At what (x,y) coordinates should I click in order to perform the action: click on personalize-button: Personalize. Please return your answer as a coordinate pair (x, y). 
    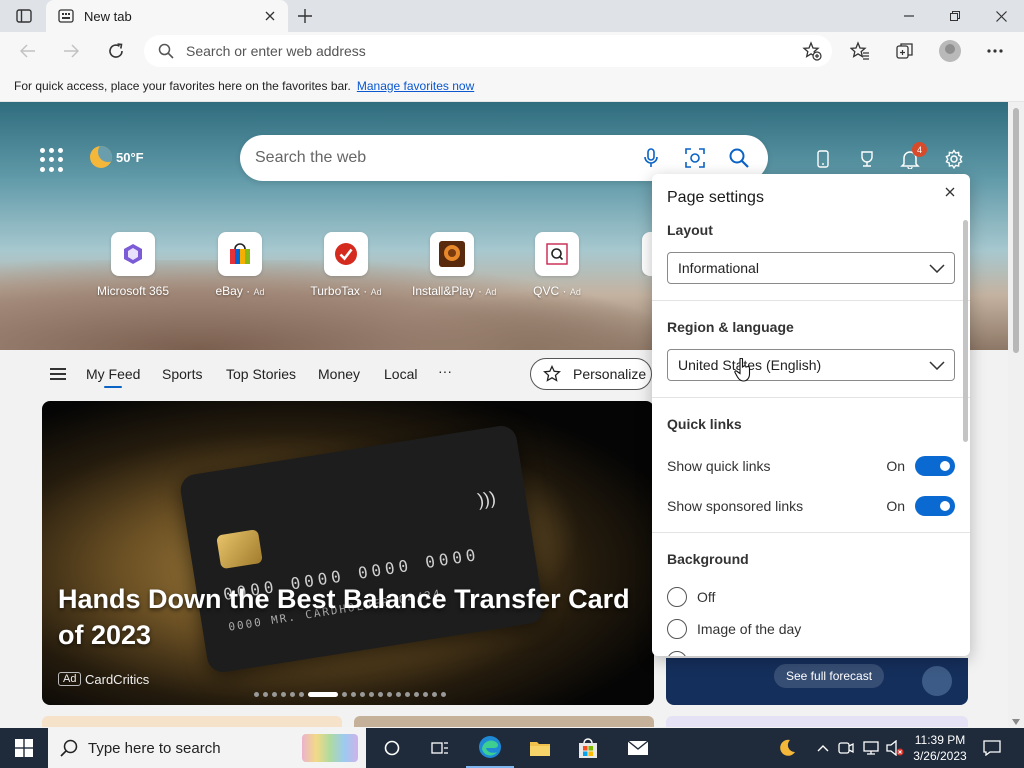
    Looking at the image, I should click on (591, 374).